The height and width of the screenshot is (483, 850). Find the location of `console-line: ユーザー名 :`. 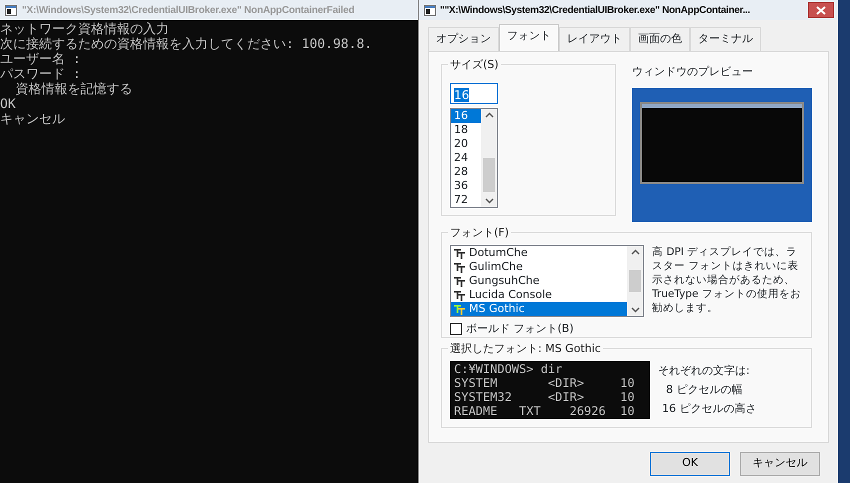

console-line: ユーザー名 : is located at coordinates (41, 59).